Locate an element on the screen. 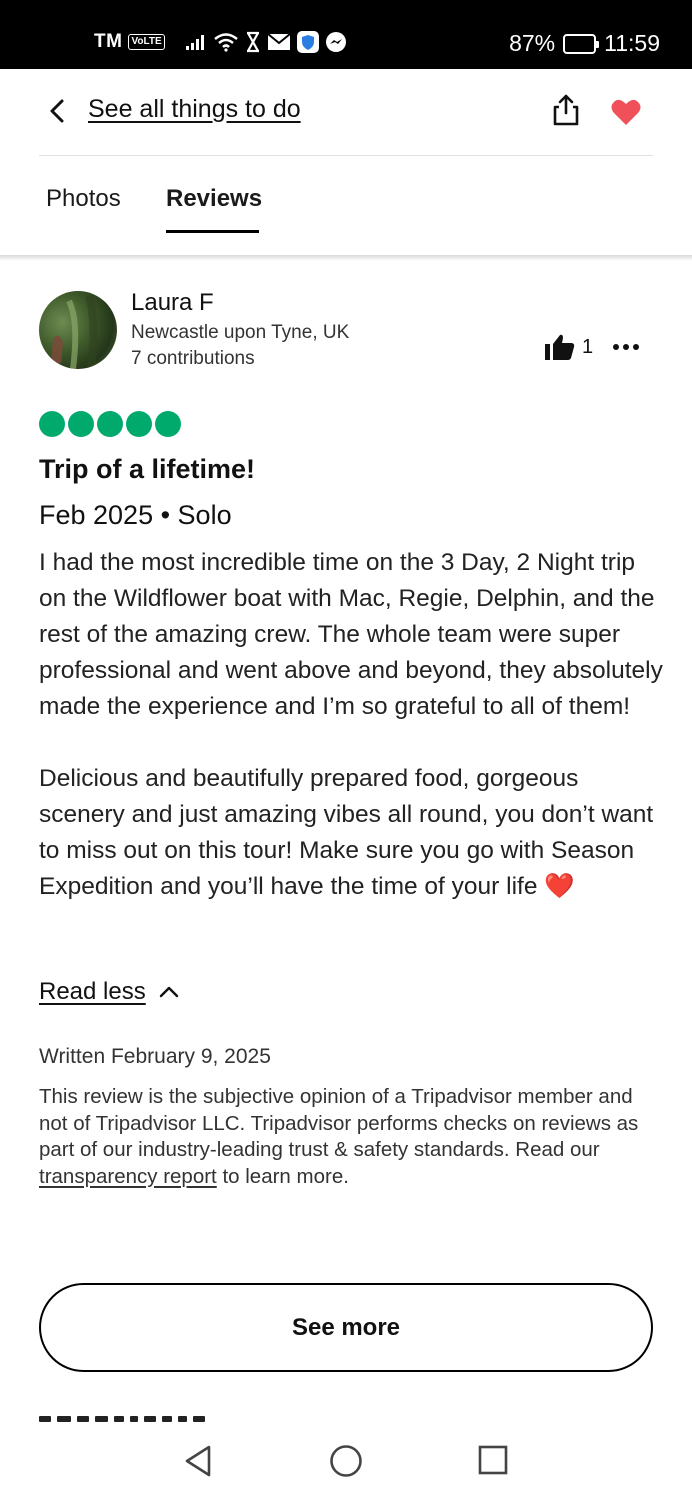  disclaimer-text-end: to learn more. is located at coordinates (282, 1176).